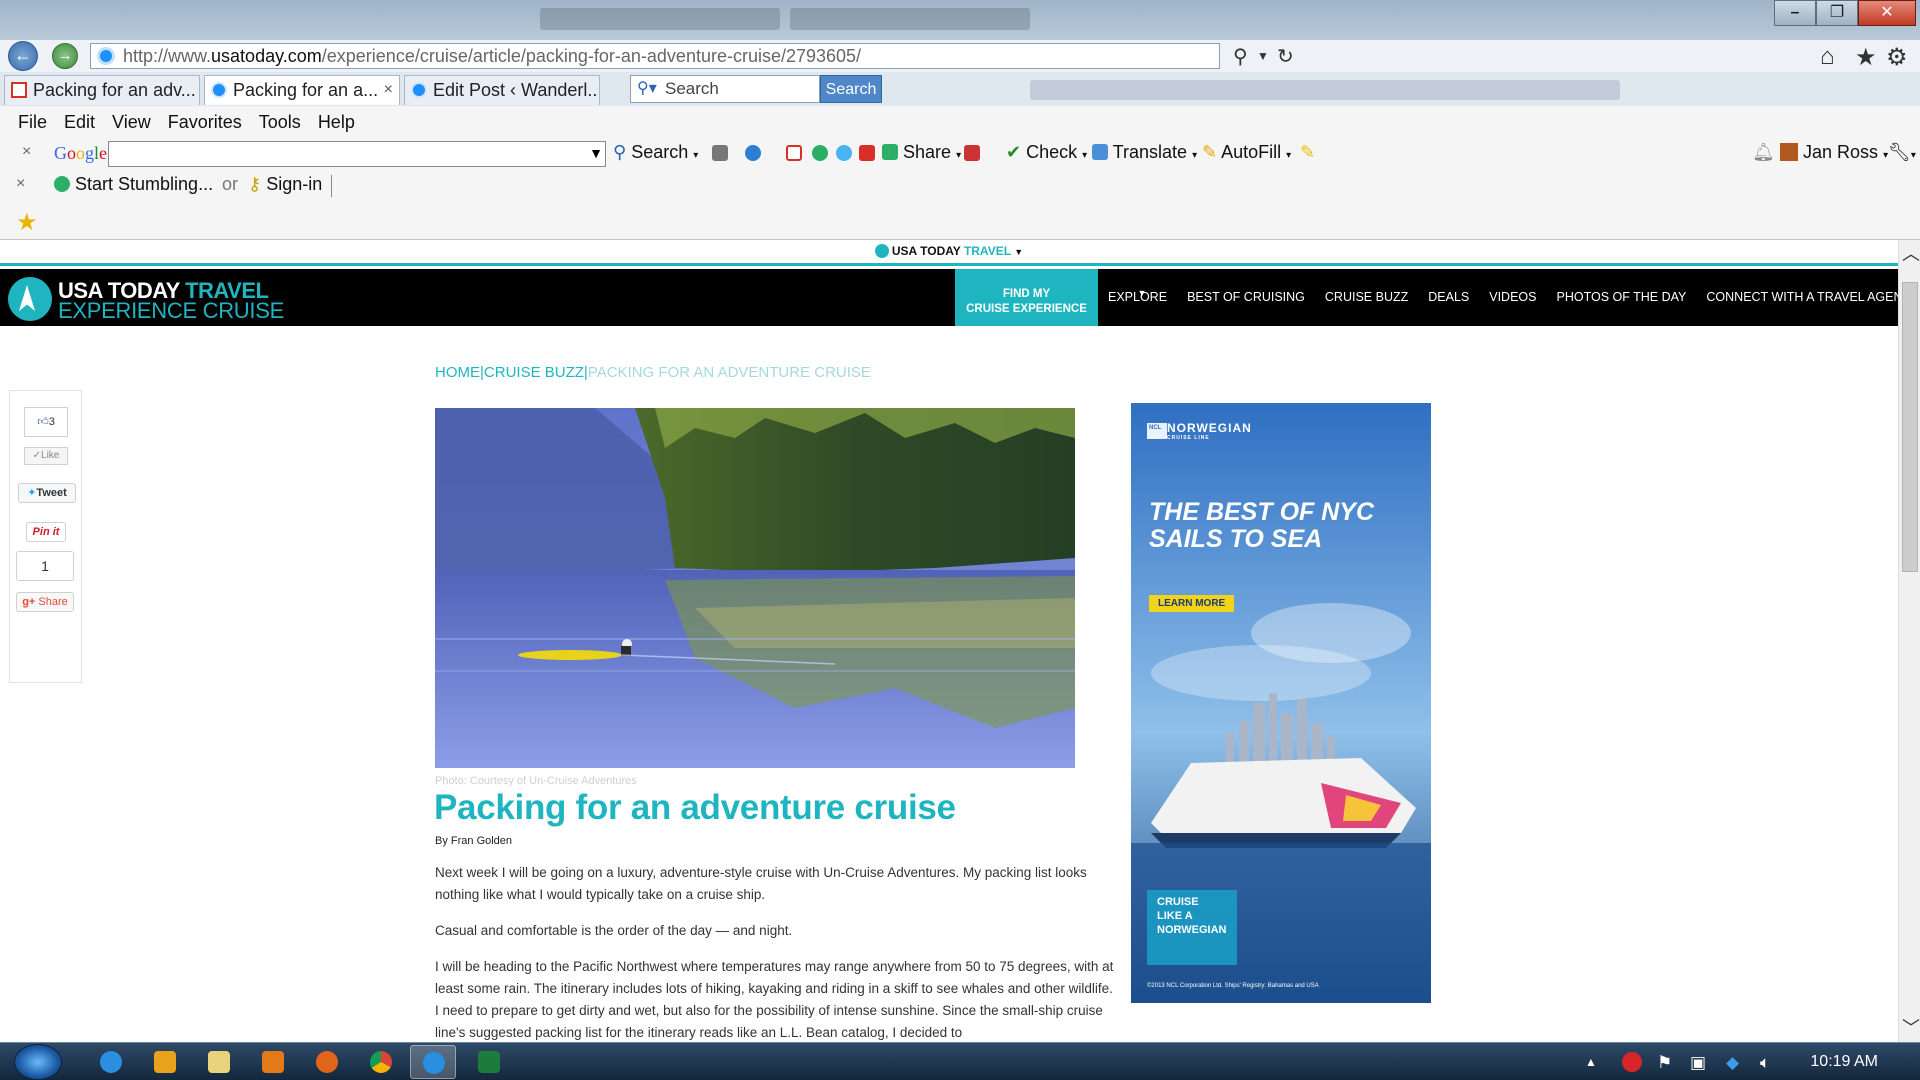 The image size is (1920, 1080). I want to click on nav-photos-of-the-day: PHOTOS OF THE DAY, so click(1622, 297).